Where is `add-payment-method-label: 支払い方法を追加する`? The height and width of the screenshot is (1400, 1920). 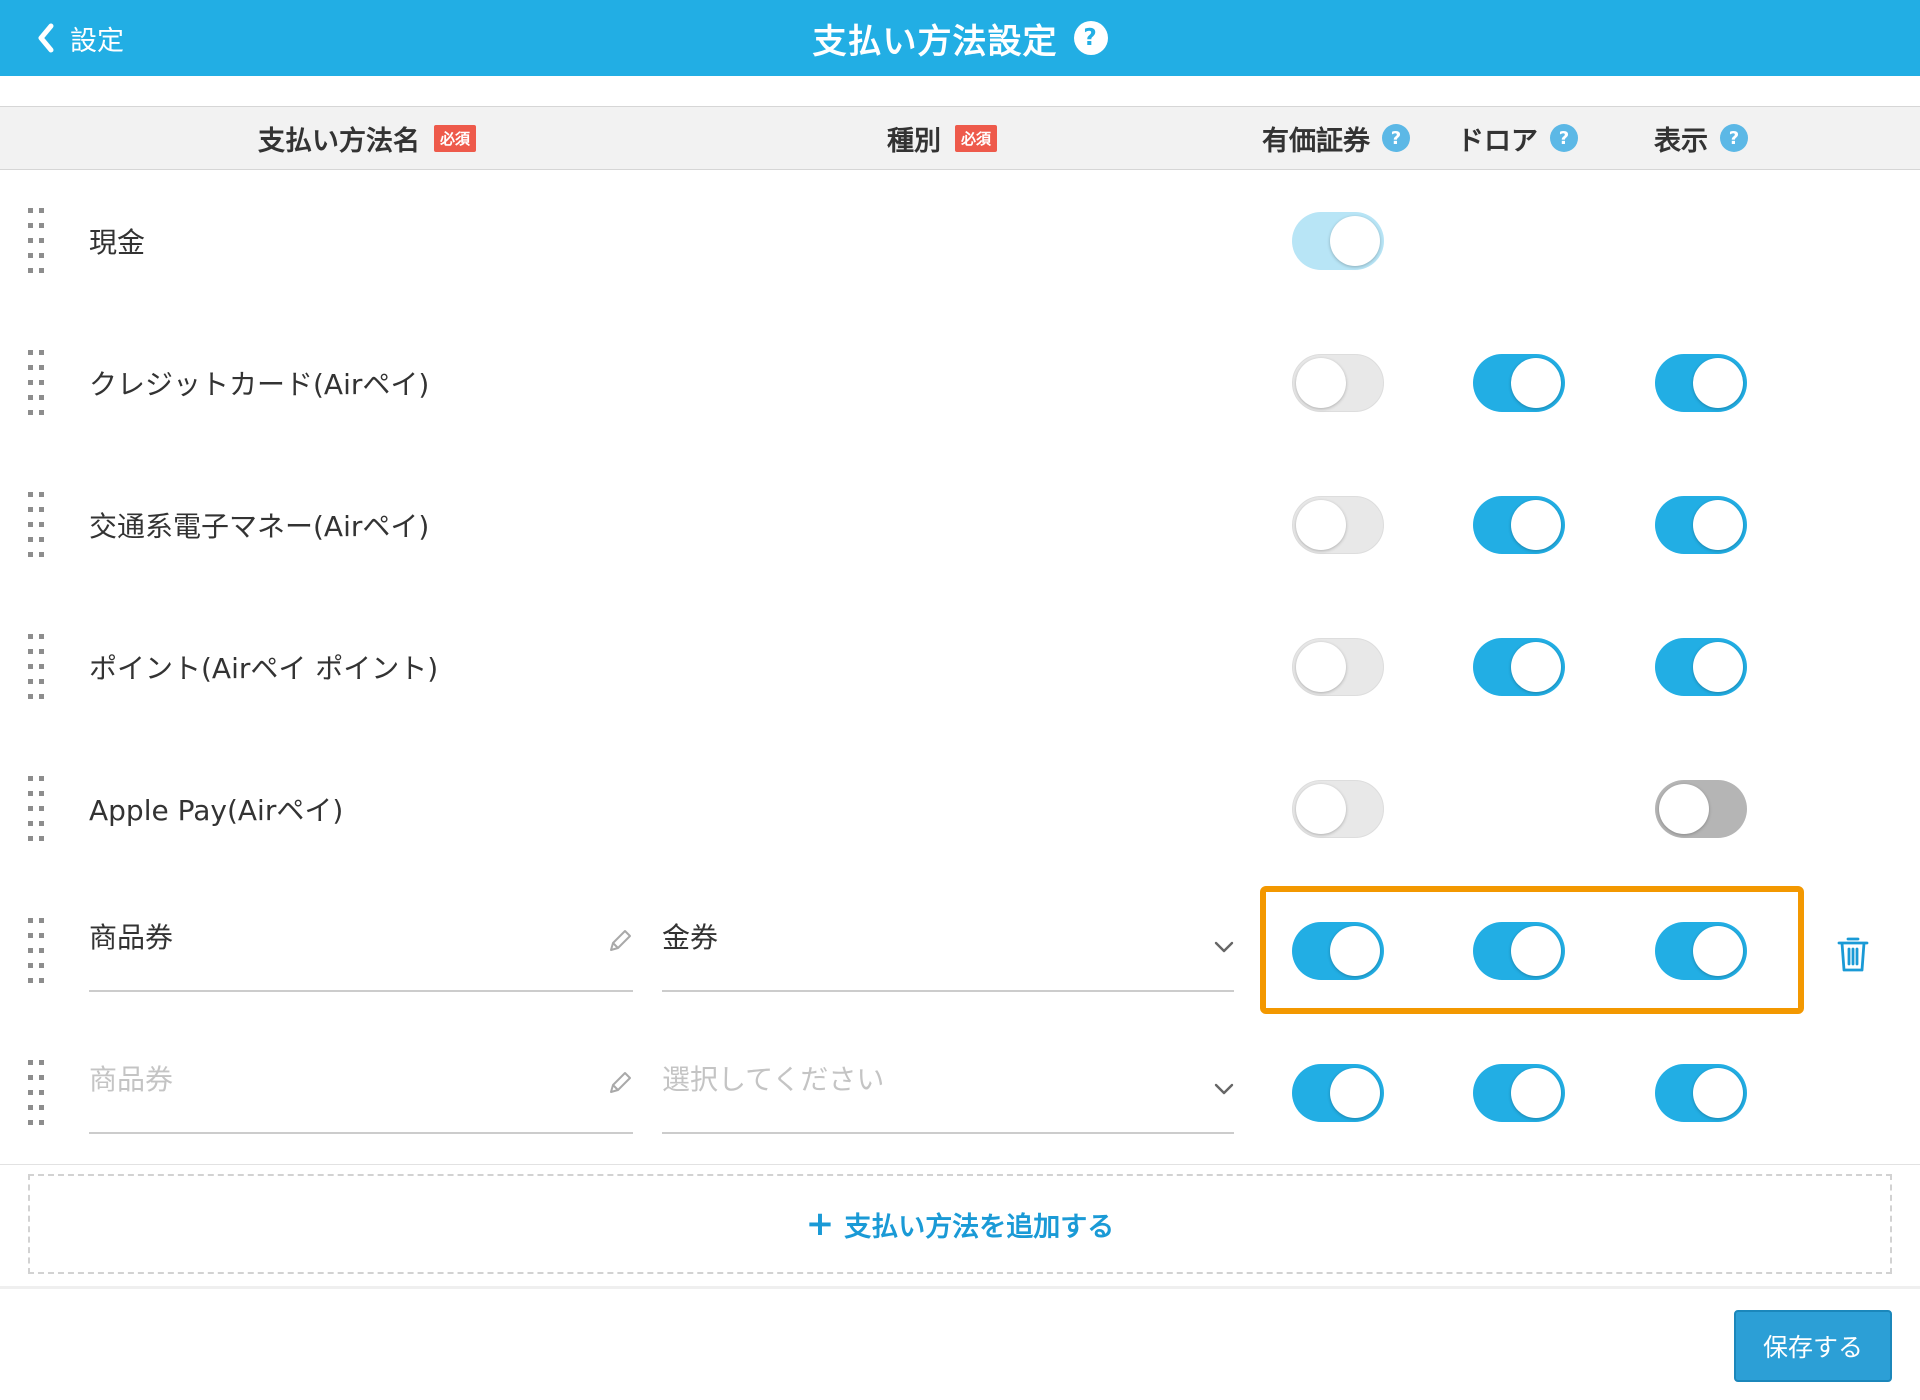 add-payment-method-label: 支払い方法を追加する is located at coordinates (979, 1227).